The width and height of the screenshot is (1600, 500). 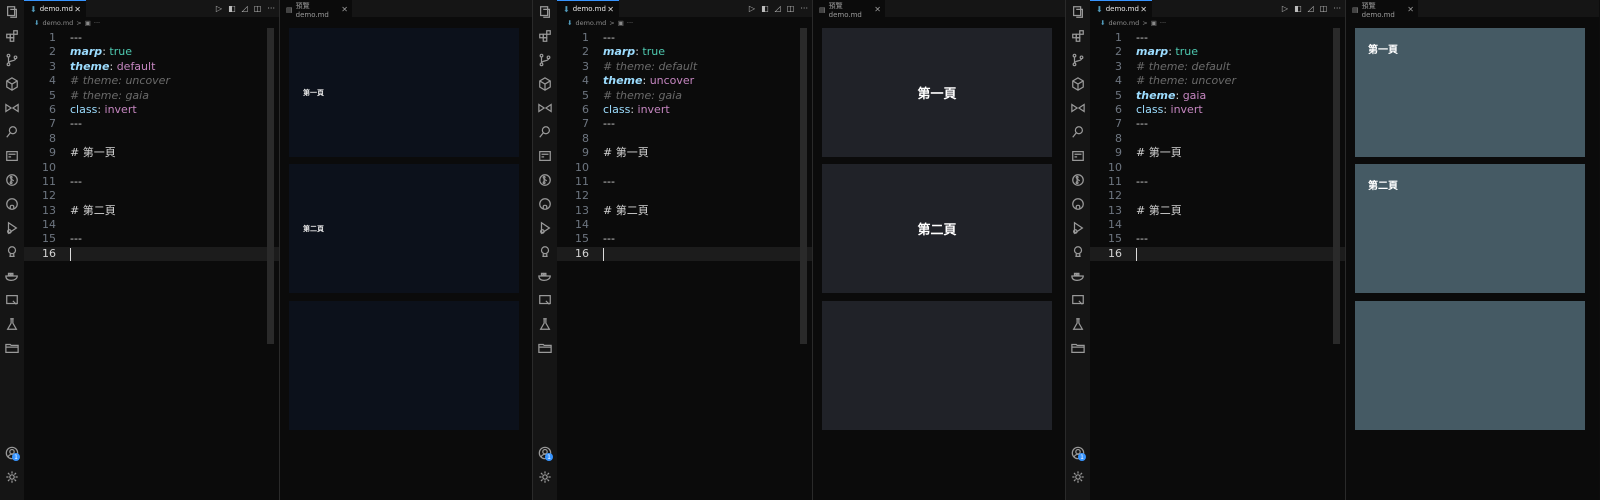 What do you see at coordinates (1179, 95) in the screenshot?
I see `token: :` at bounding box center [1179, 95].